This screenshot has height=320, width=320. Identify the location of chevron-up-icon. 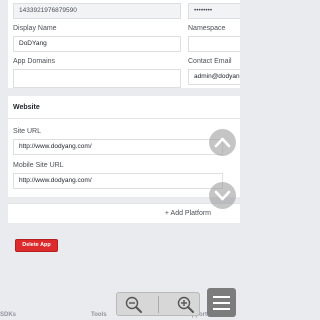
(222, 142).